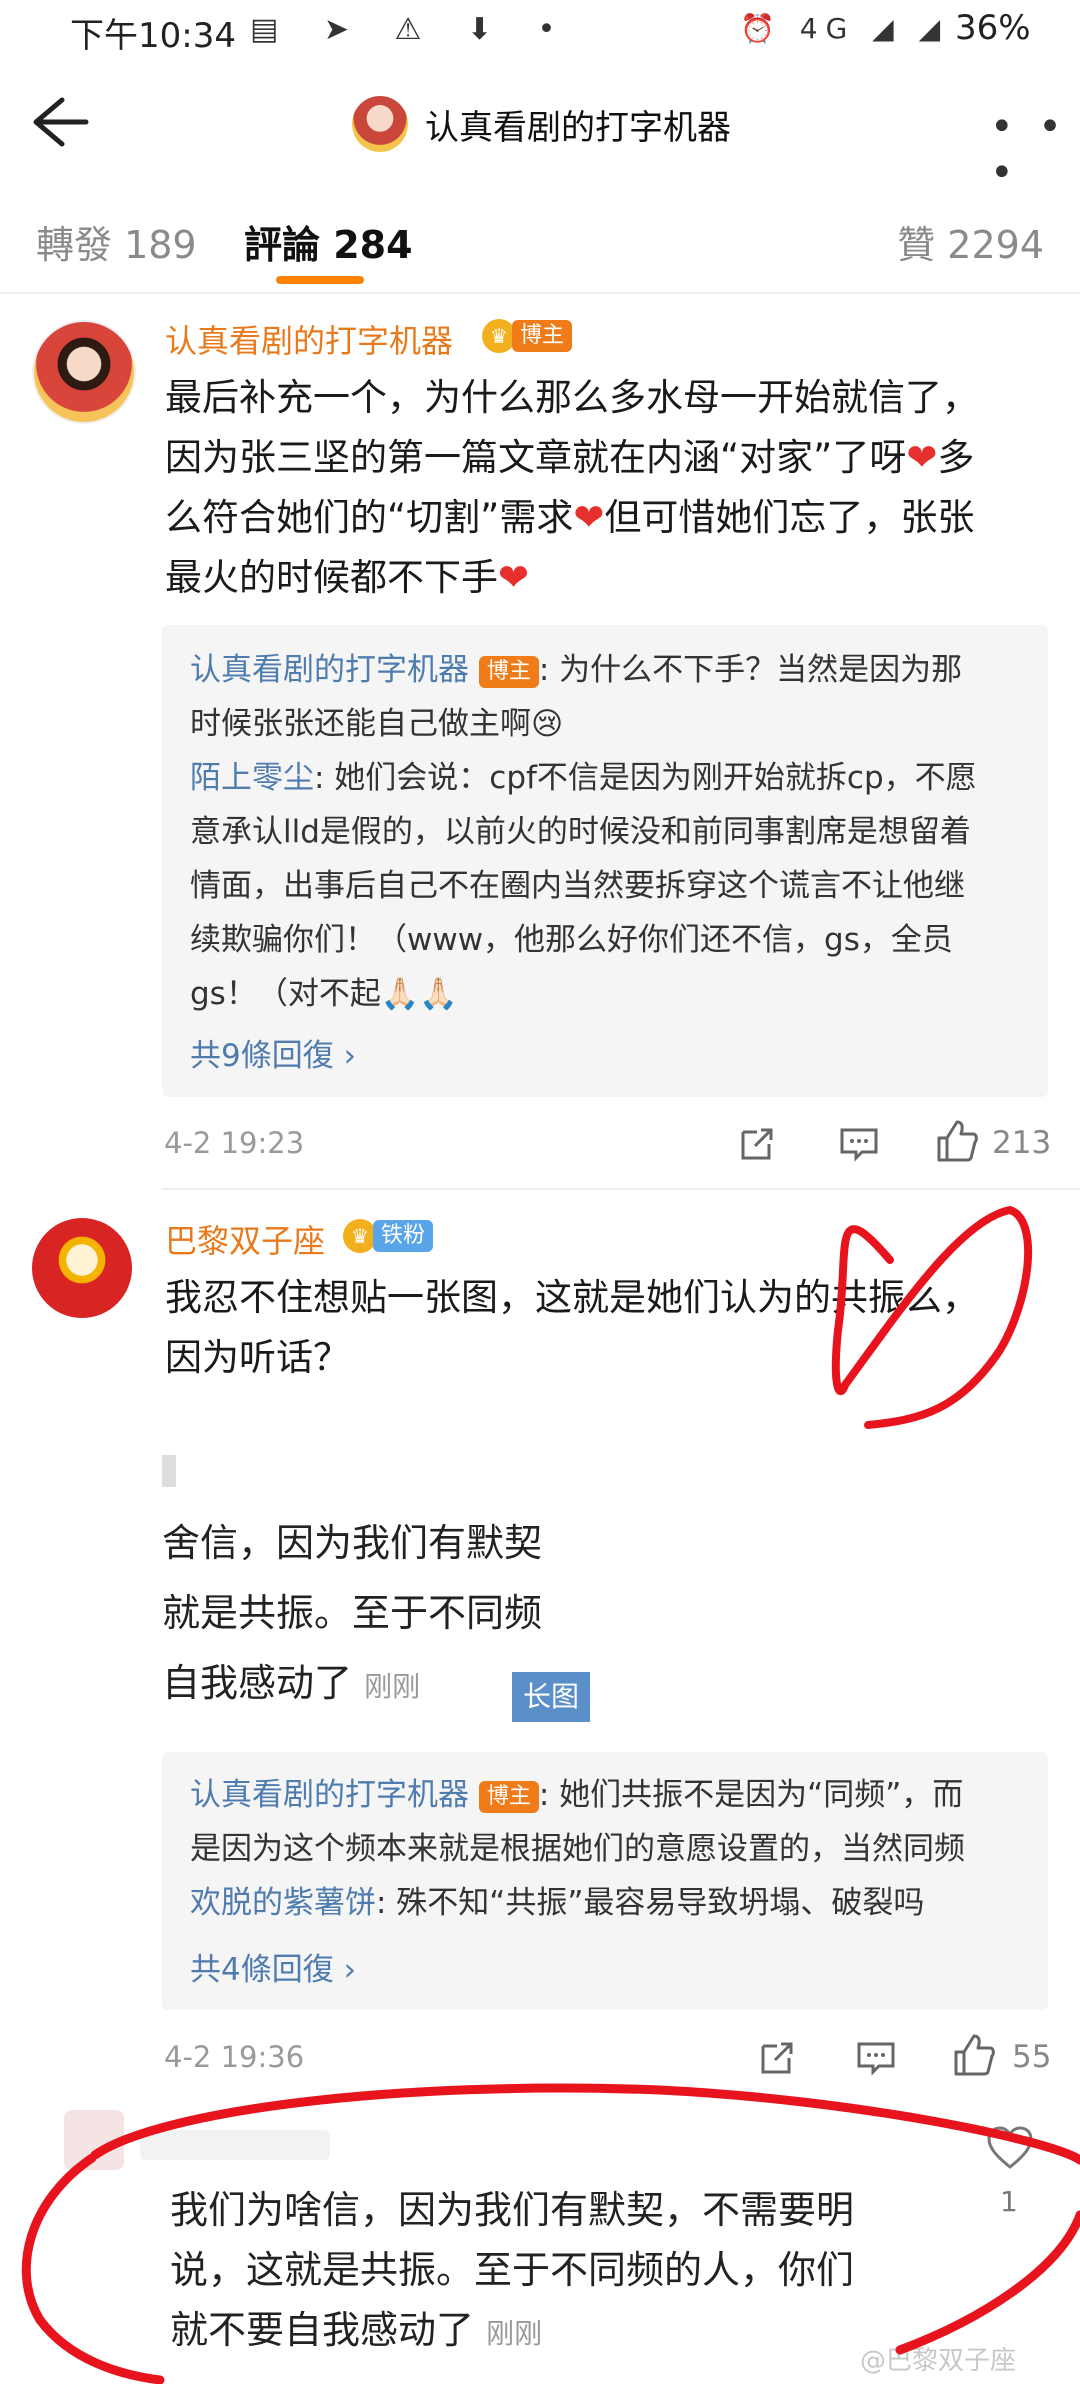 The image size is (1080, 2384). Describe the element at coordinates (1009, 2201) in the screenshot. I see `like-count: 1` at that location.